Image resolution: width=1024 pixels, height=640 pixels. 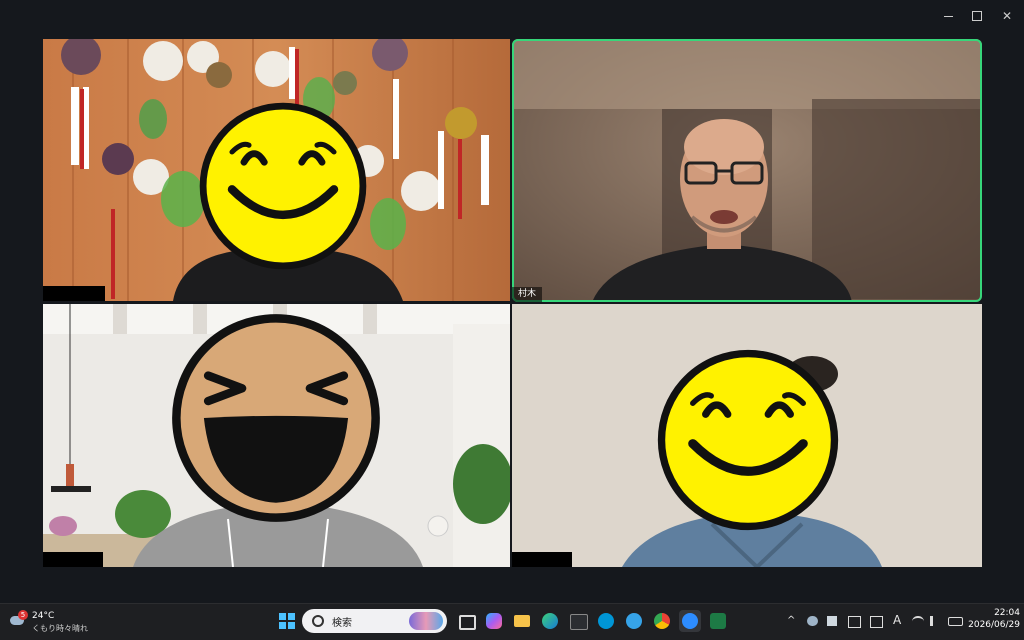 I want to click on minimize-button, so click(x=948, y=16).